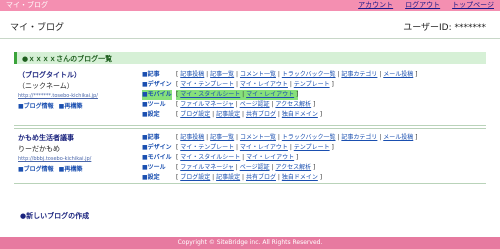 The image size is (500, 249). What do you see at coordinates (473, 5) in the screenshot?
I see `top-page-link: トップページ` at bounding box center [473, 5].